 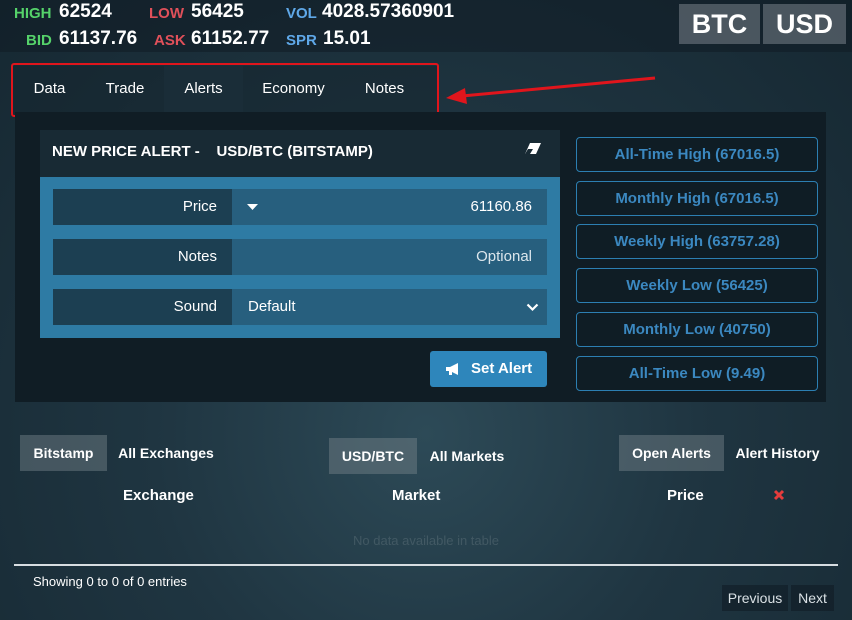 I want to click on quote-currency-button: USD, so click(x=804, y=24).